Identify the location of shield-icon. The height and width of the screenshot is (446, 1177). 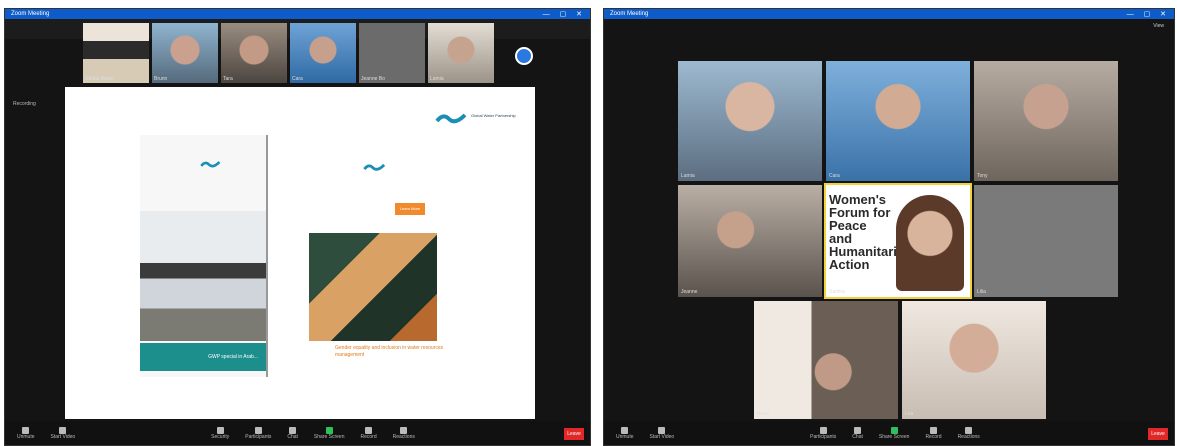
(220, 430).